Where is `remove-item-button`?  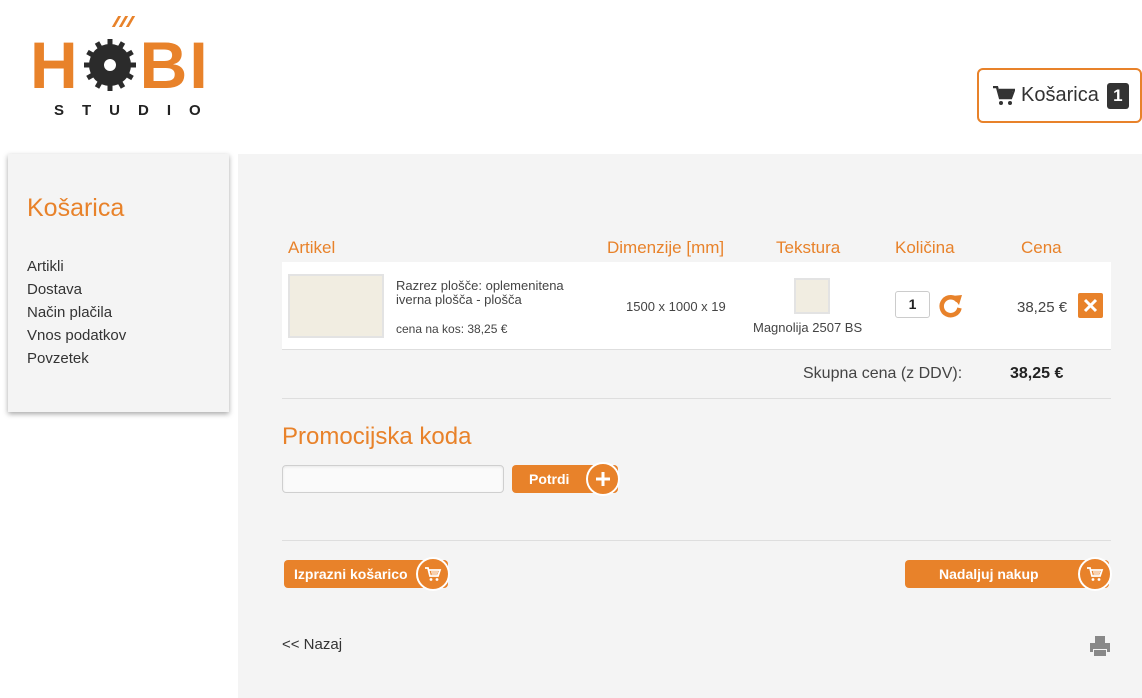 remove-item-button is located at coordinates (1090, 305).